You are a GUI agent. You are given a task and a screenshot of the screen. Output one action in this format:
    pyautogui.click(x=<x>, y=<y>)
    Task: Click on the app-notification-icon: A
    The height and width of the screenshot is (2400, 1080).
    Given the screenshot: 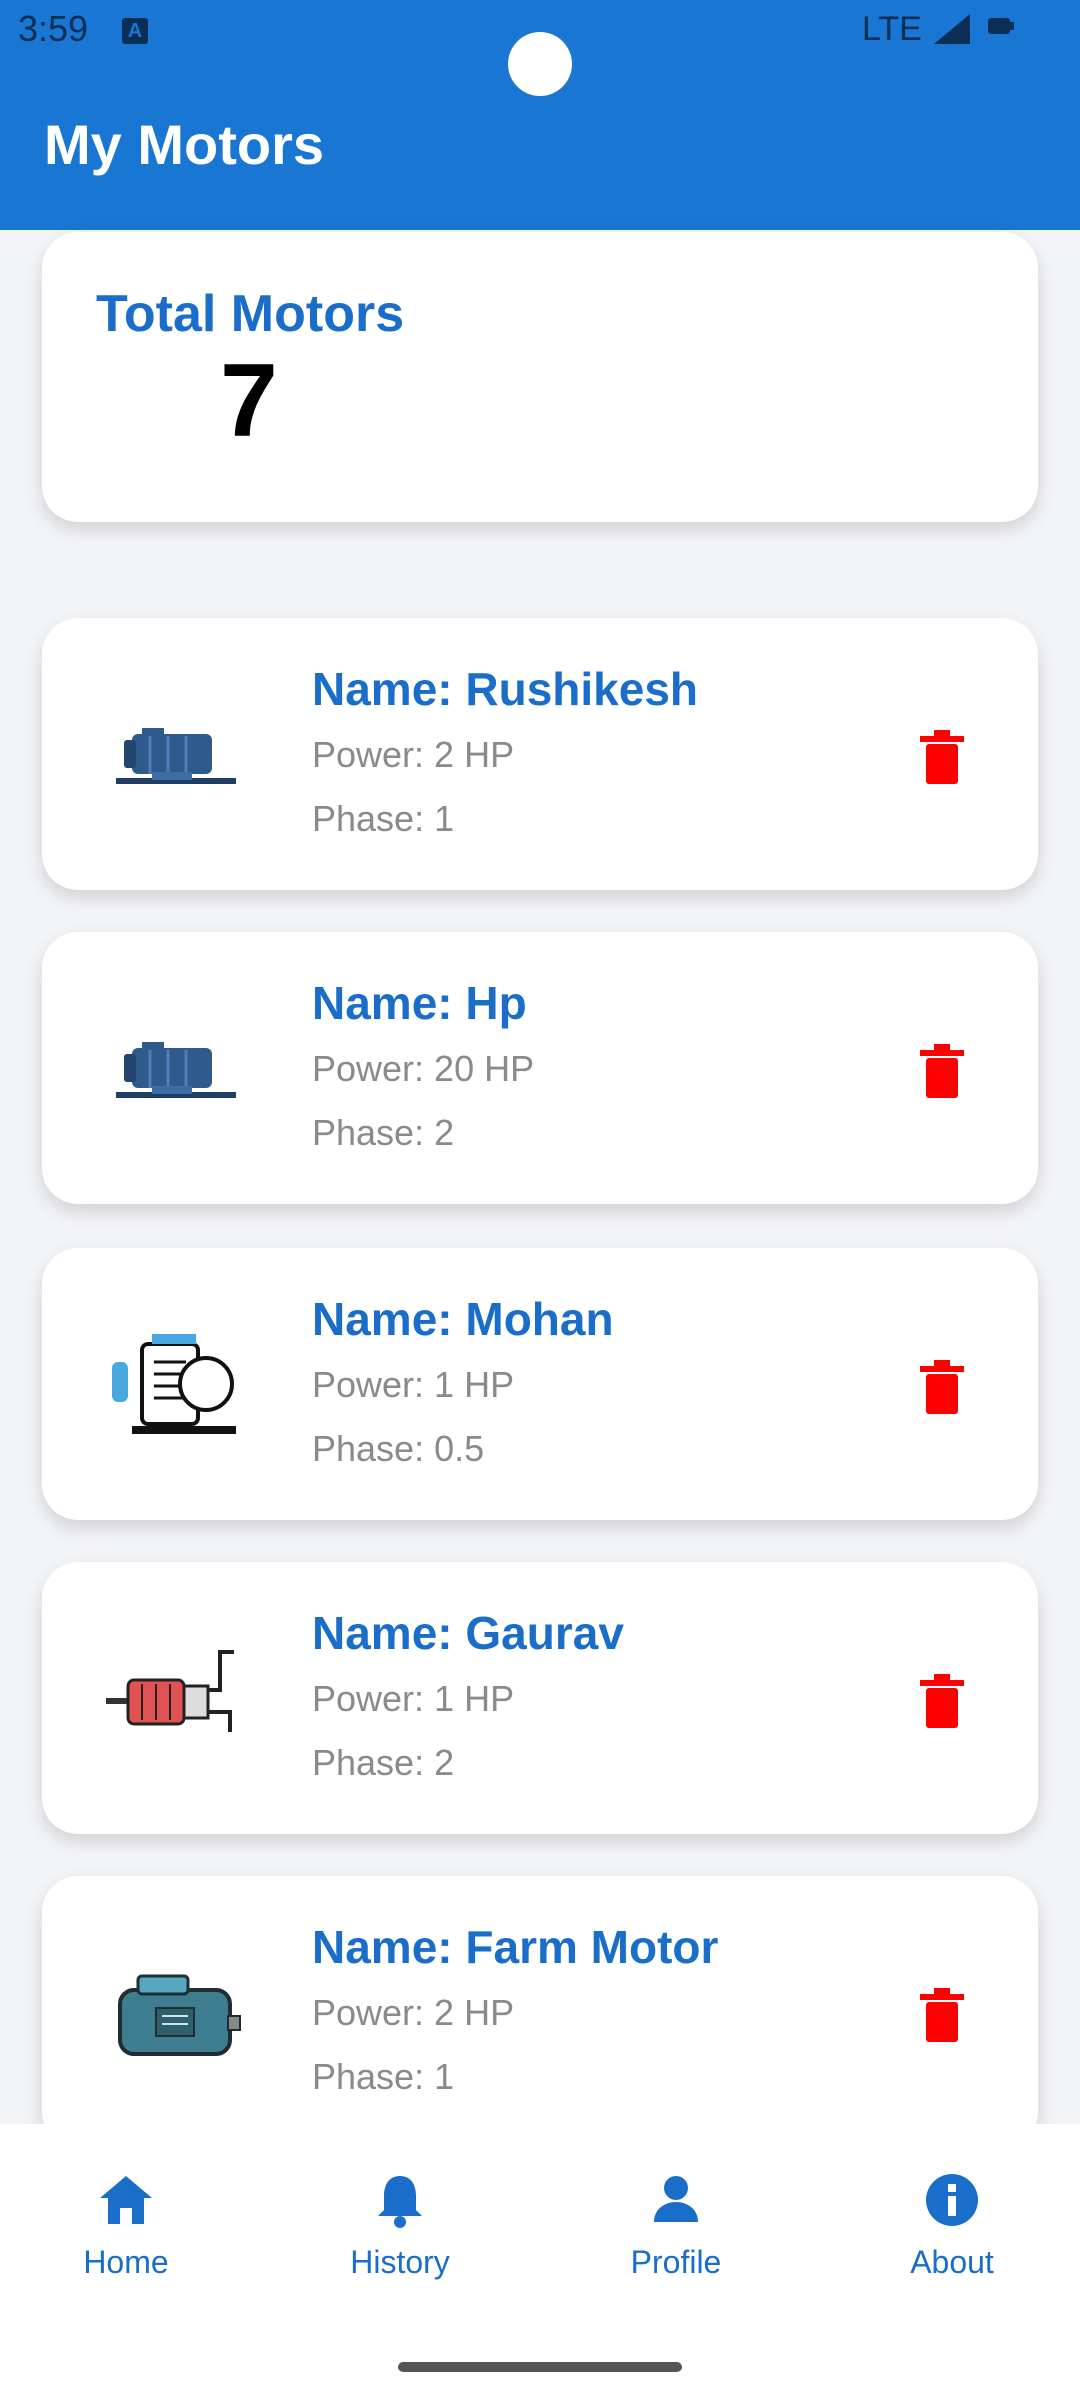 What is the action you would take?
    pyautogui.click(x=135, y=31)
    